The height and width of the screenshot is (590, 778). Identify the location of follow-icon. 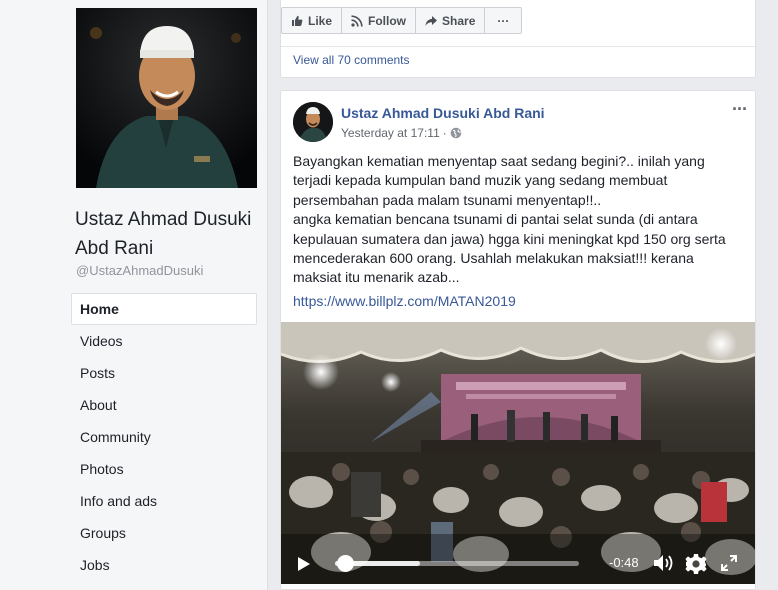
(357, 20).